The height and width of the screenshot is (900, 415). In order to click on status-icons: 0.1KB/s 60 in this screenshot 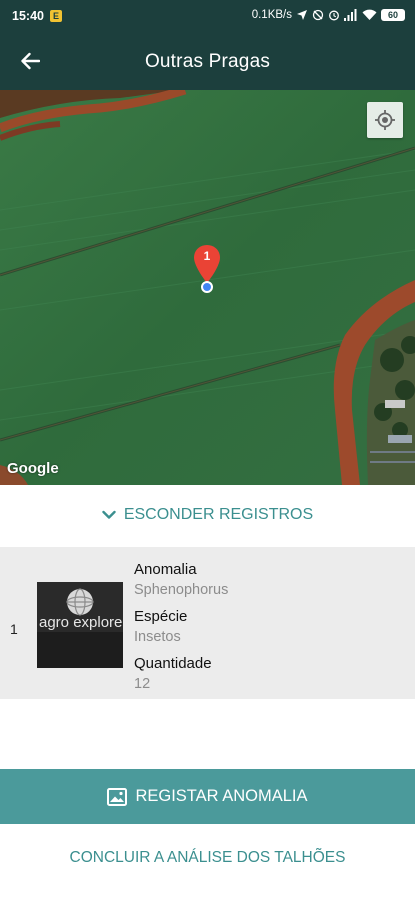, I will do `click(328, 15)`.